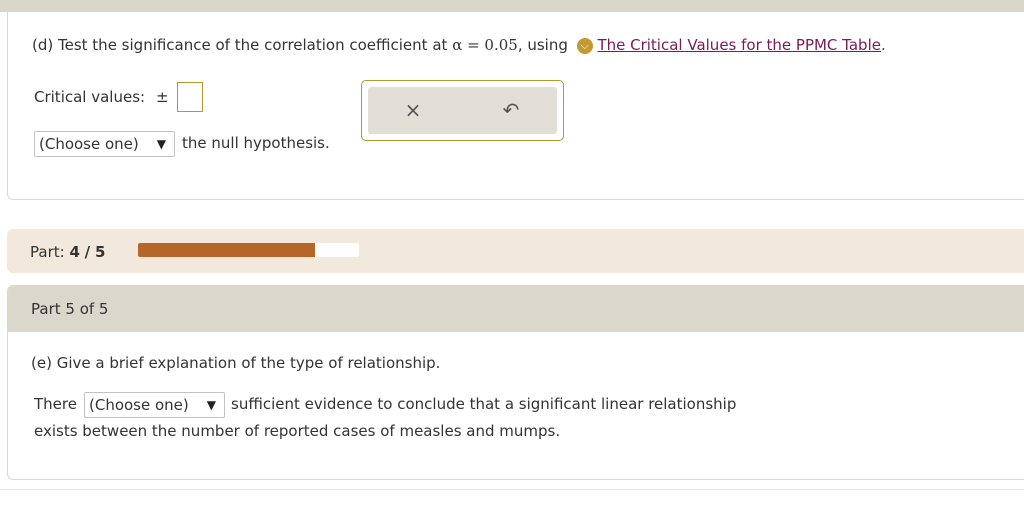  Describe the element at coordinates (70, 309) in the screenshot. I see `part-header: Part 5 of 5` at that location.